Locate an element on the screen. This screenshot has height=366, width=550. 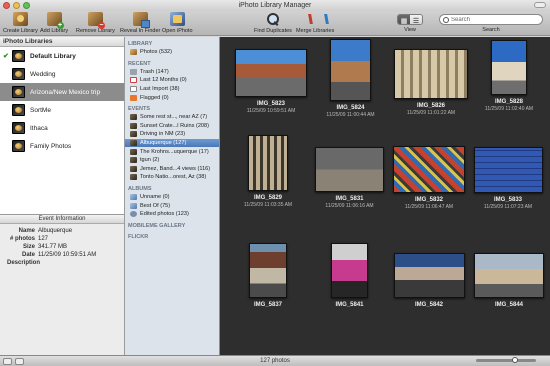
photo-item: IMG_5837 is located at coordinates (268, 276).